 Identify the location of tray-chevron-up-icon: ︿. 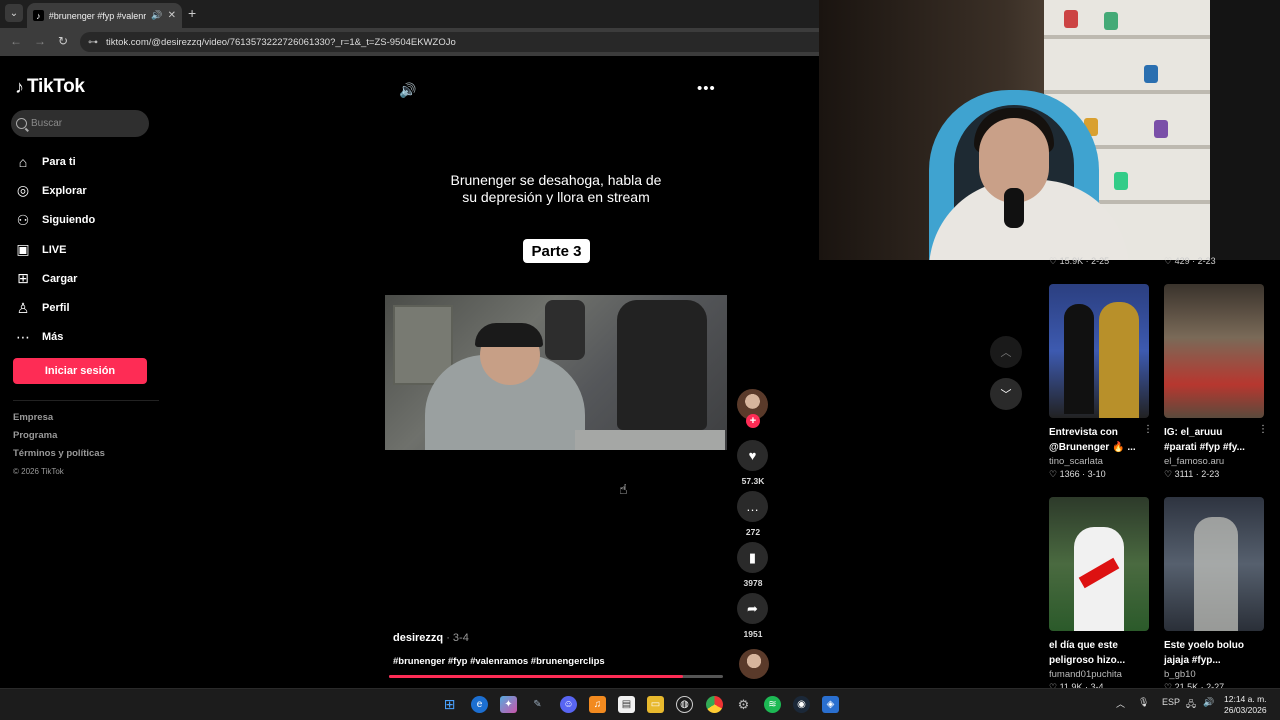
(1120, 703).